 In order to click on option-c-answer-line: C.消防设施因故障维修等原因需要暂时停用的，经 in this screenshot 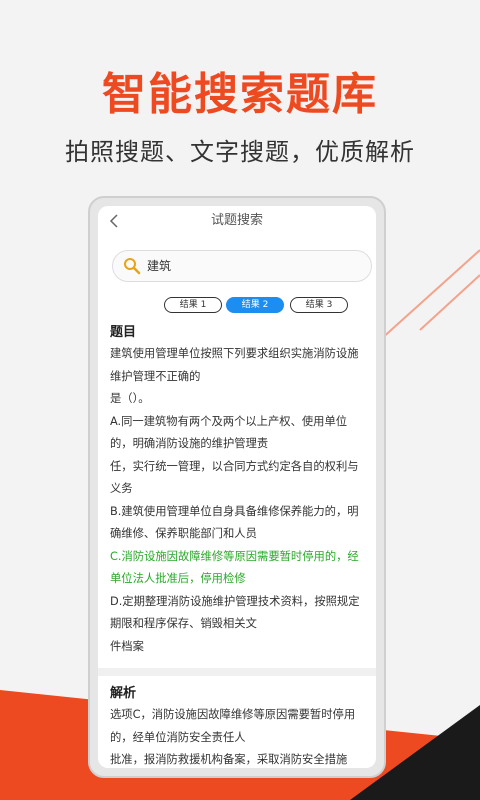, I will do `click(234, 556)`.